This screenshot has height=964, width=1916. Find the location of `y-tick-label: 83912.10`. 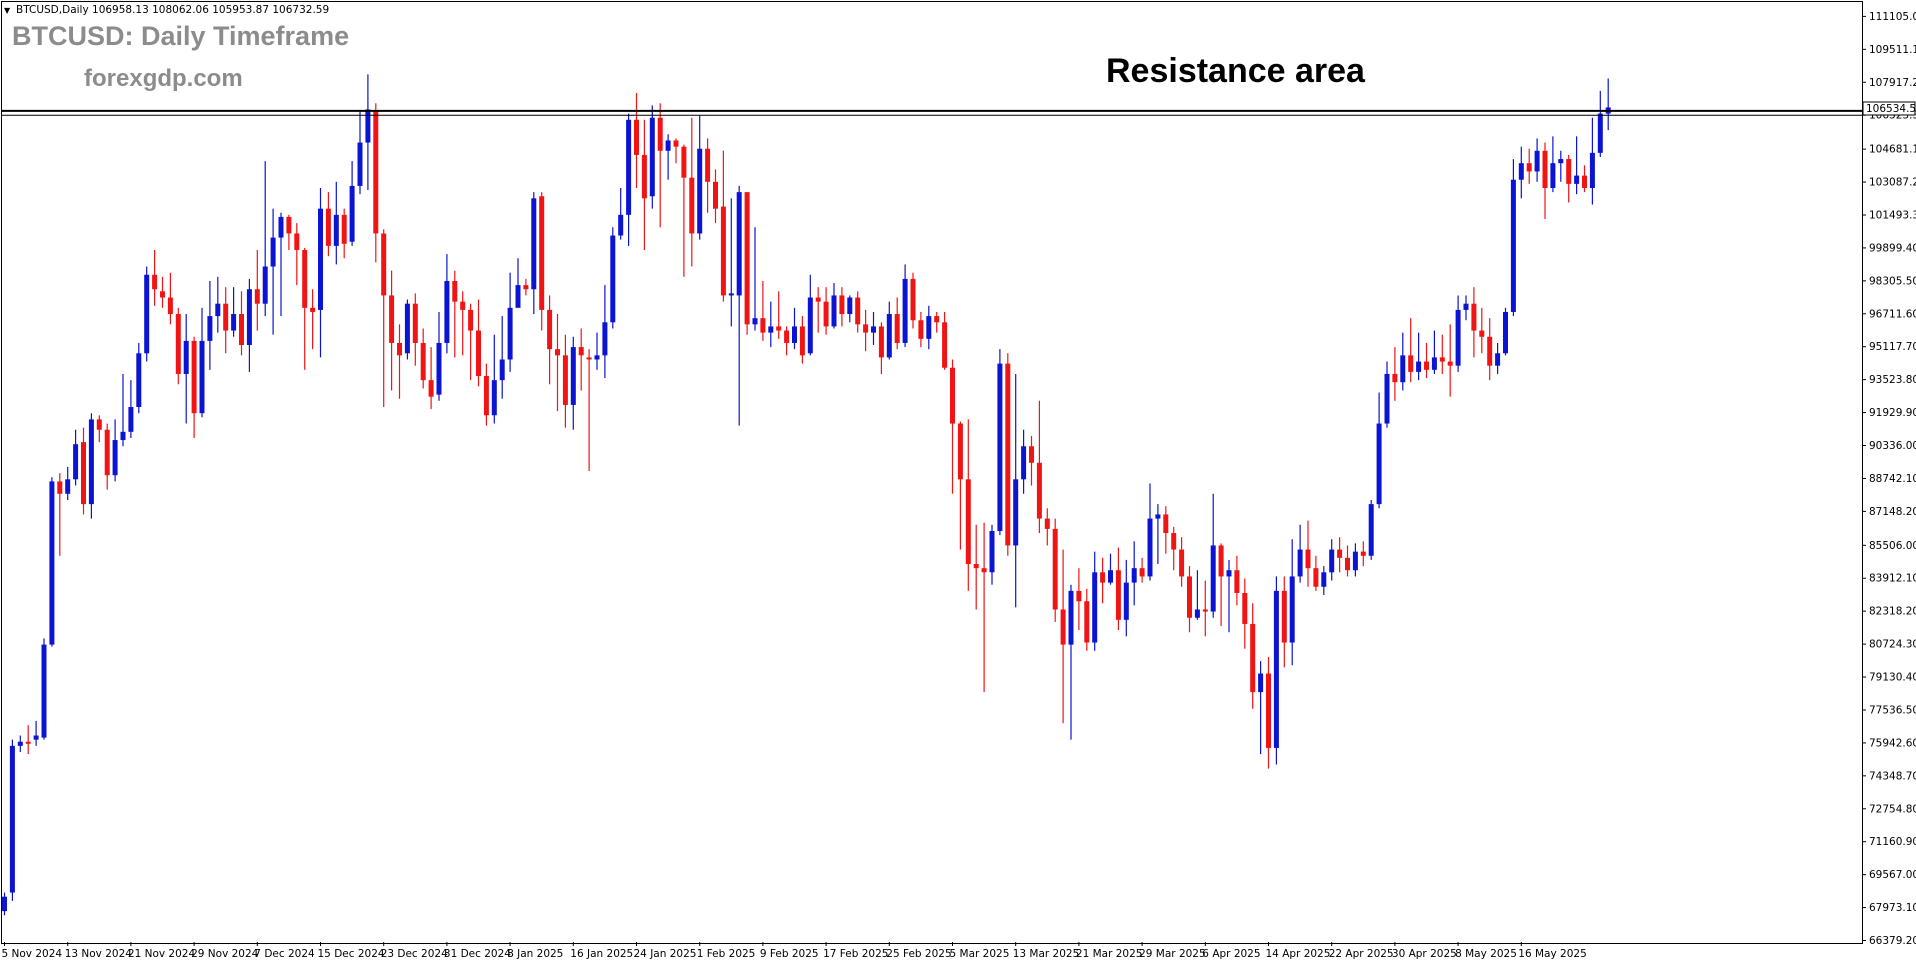

y-tick-label: 83912.10 is located at coordinates (1892, 579).